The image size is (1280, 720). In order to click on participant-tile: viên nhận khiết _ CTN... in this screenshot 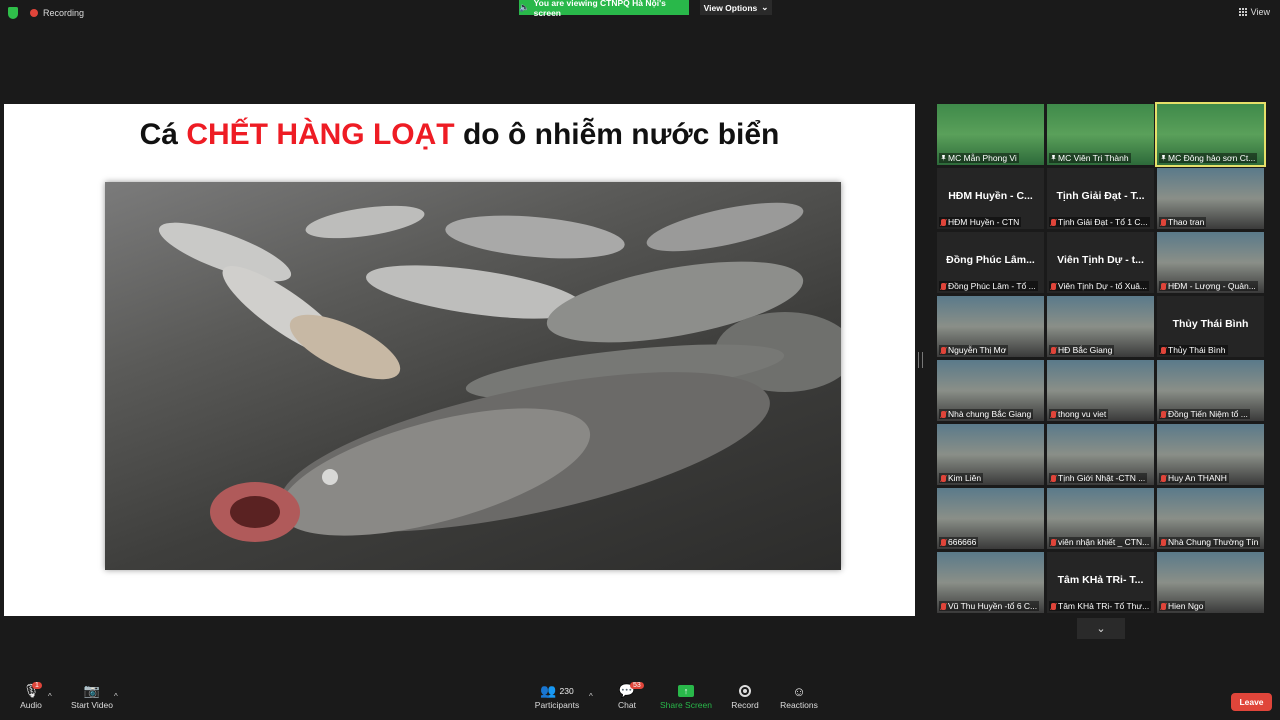, I will do `click(1100, 518)`.